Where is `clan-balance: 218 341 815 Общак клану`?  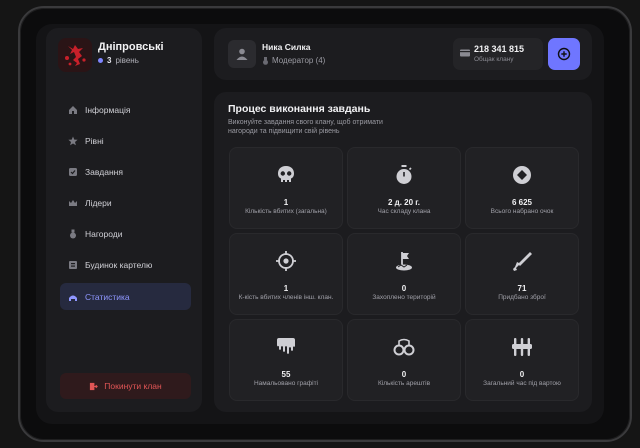
clan-balance: 218 341 815 Общак клану is located at coordinates (498, 54).